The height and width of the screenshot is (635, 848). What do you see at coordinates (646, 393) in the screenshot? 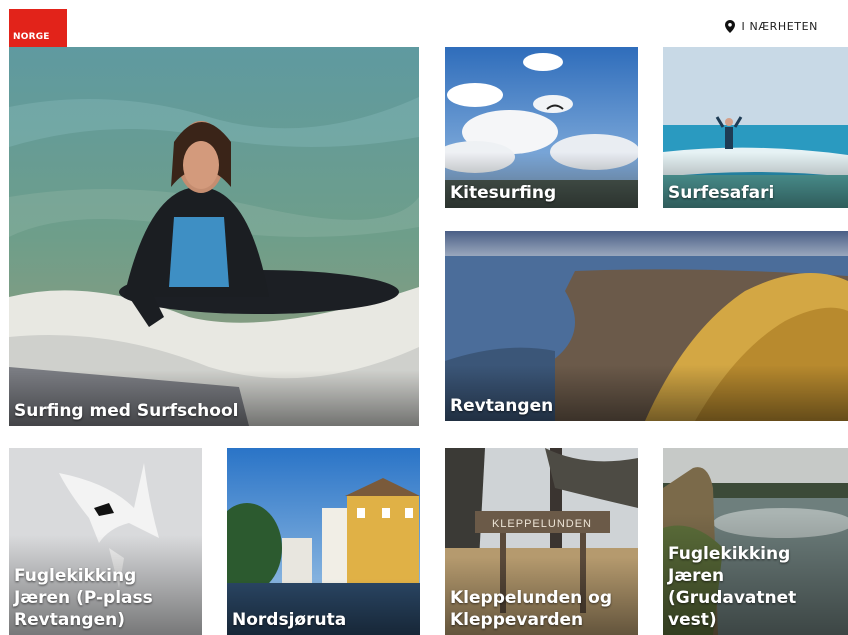
I see `tile-label: Revtangen` at bounding box center [646, 393].